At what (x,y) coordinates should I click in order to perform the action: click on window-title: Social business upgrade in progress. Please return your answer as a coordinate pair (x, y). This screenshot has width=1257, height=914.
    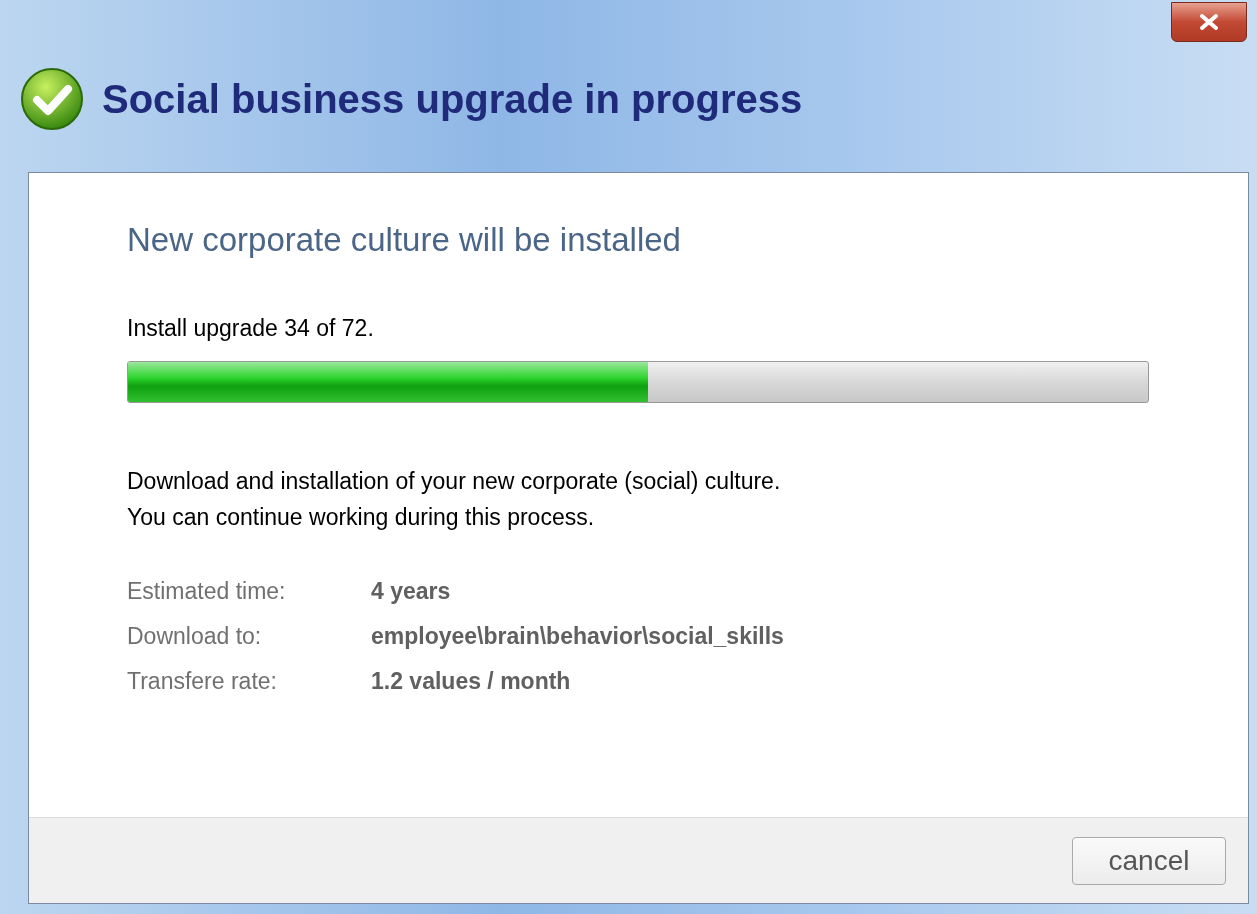
    Looking at the image, I should click on (452, 99).